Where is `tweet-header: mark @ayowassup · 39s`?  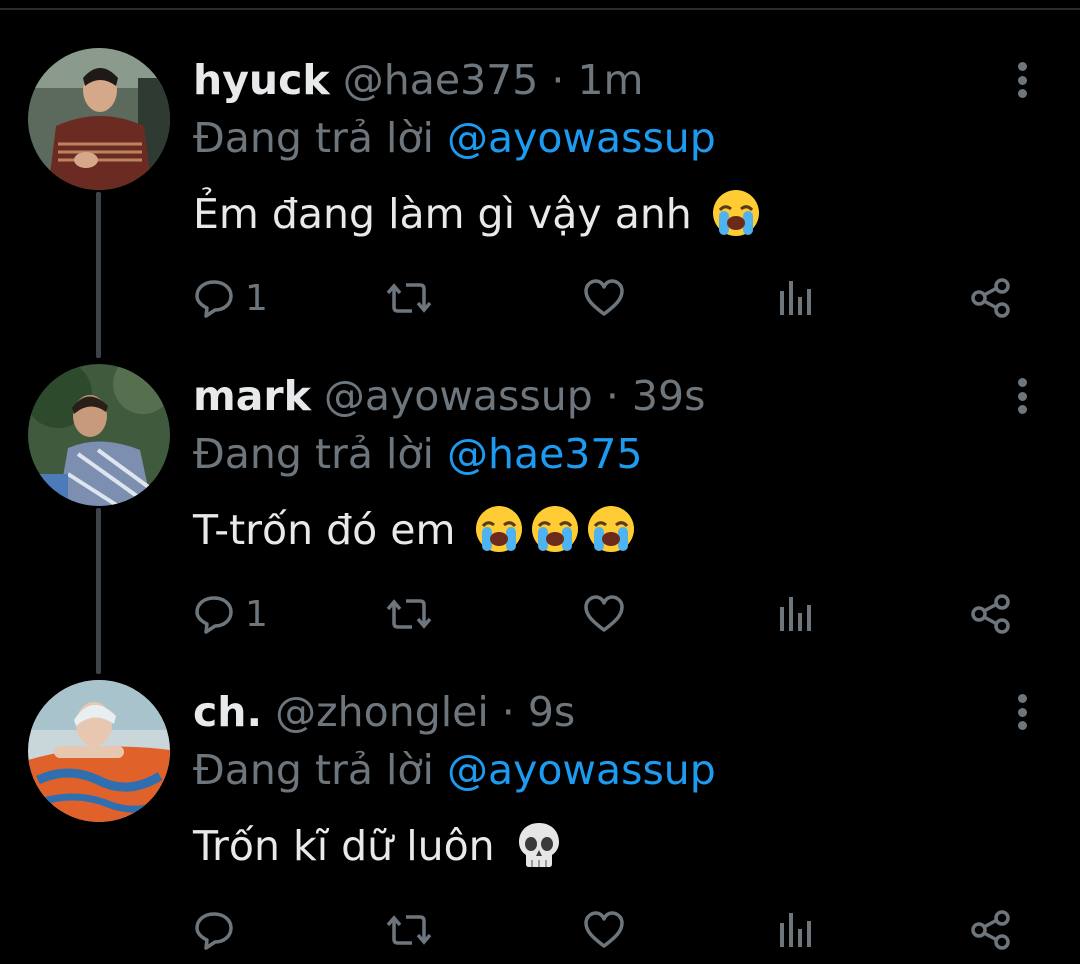
tweet-header: mark @ayowassup · 39s is located at coordinates (449, 396).